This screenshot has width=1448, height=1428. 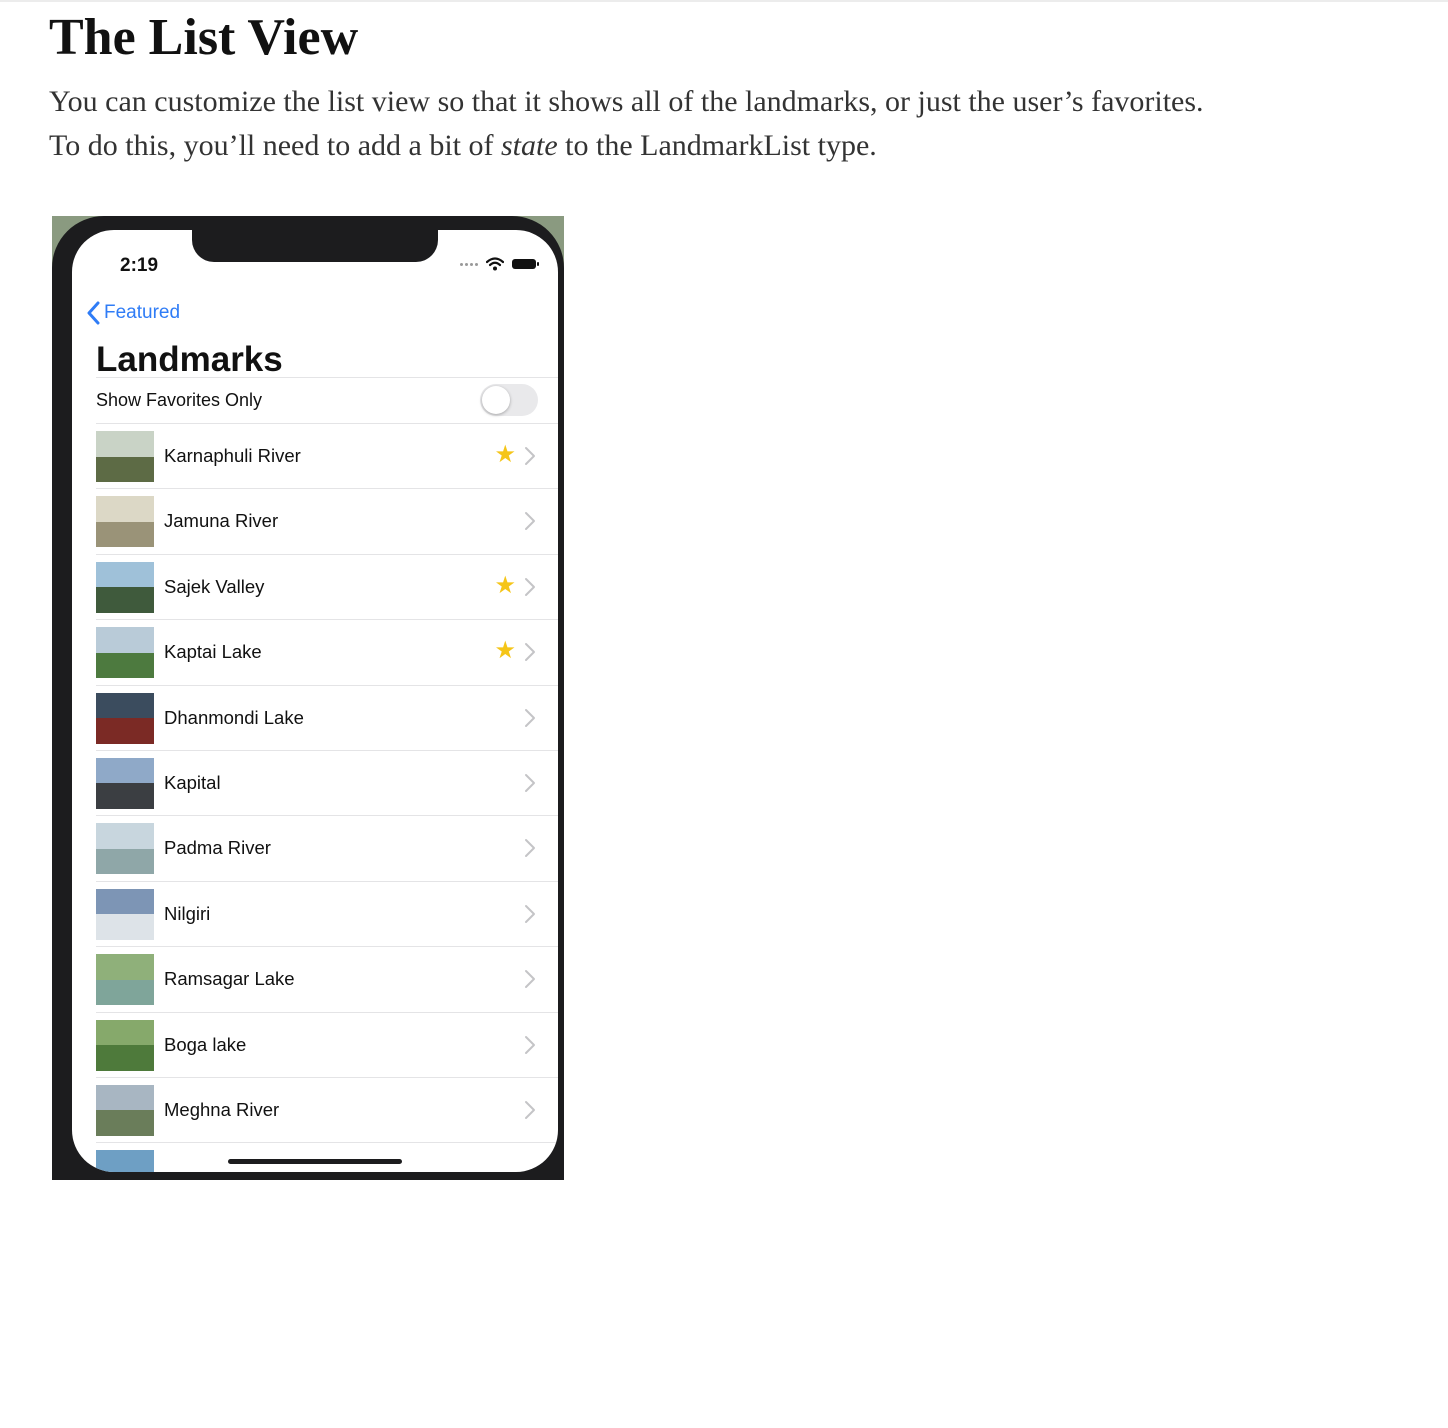 What do you see at coordinates (204, 37) in the screenshot?
I see `page-title: The List View` at bounding box center [204, 37].